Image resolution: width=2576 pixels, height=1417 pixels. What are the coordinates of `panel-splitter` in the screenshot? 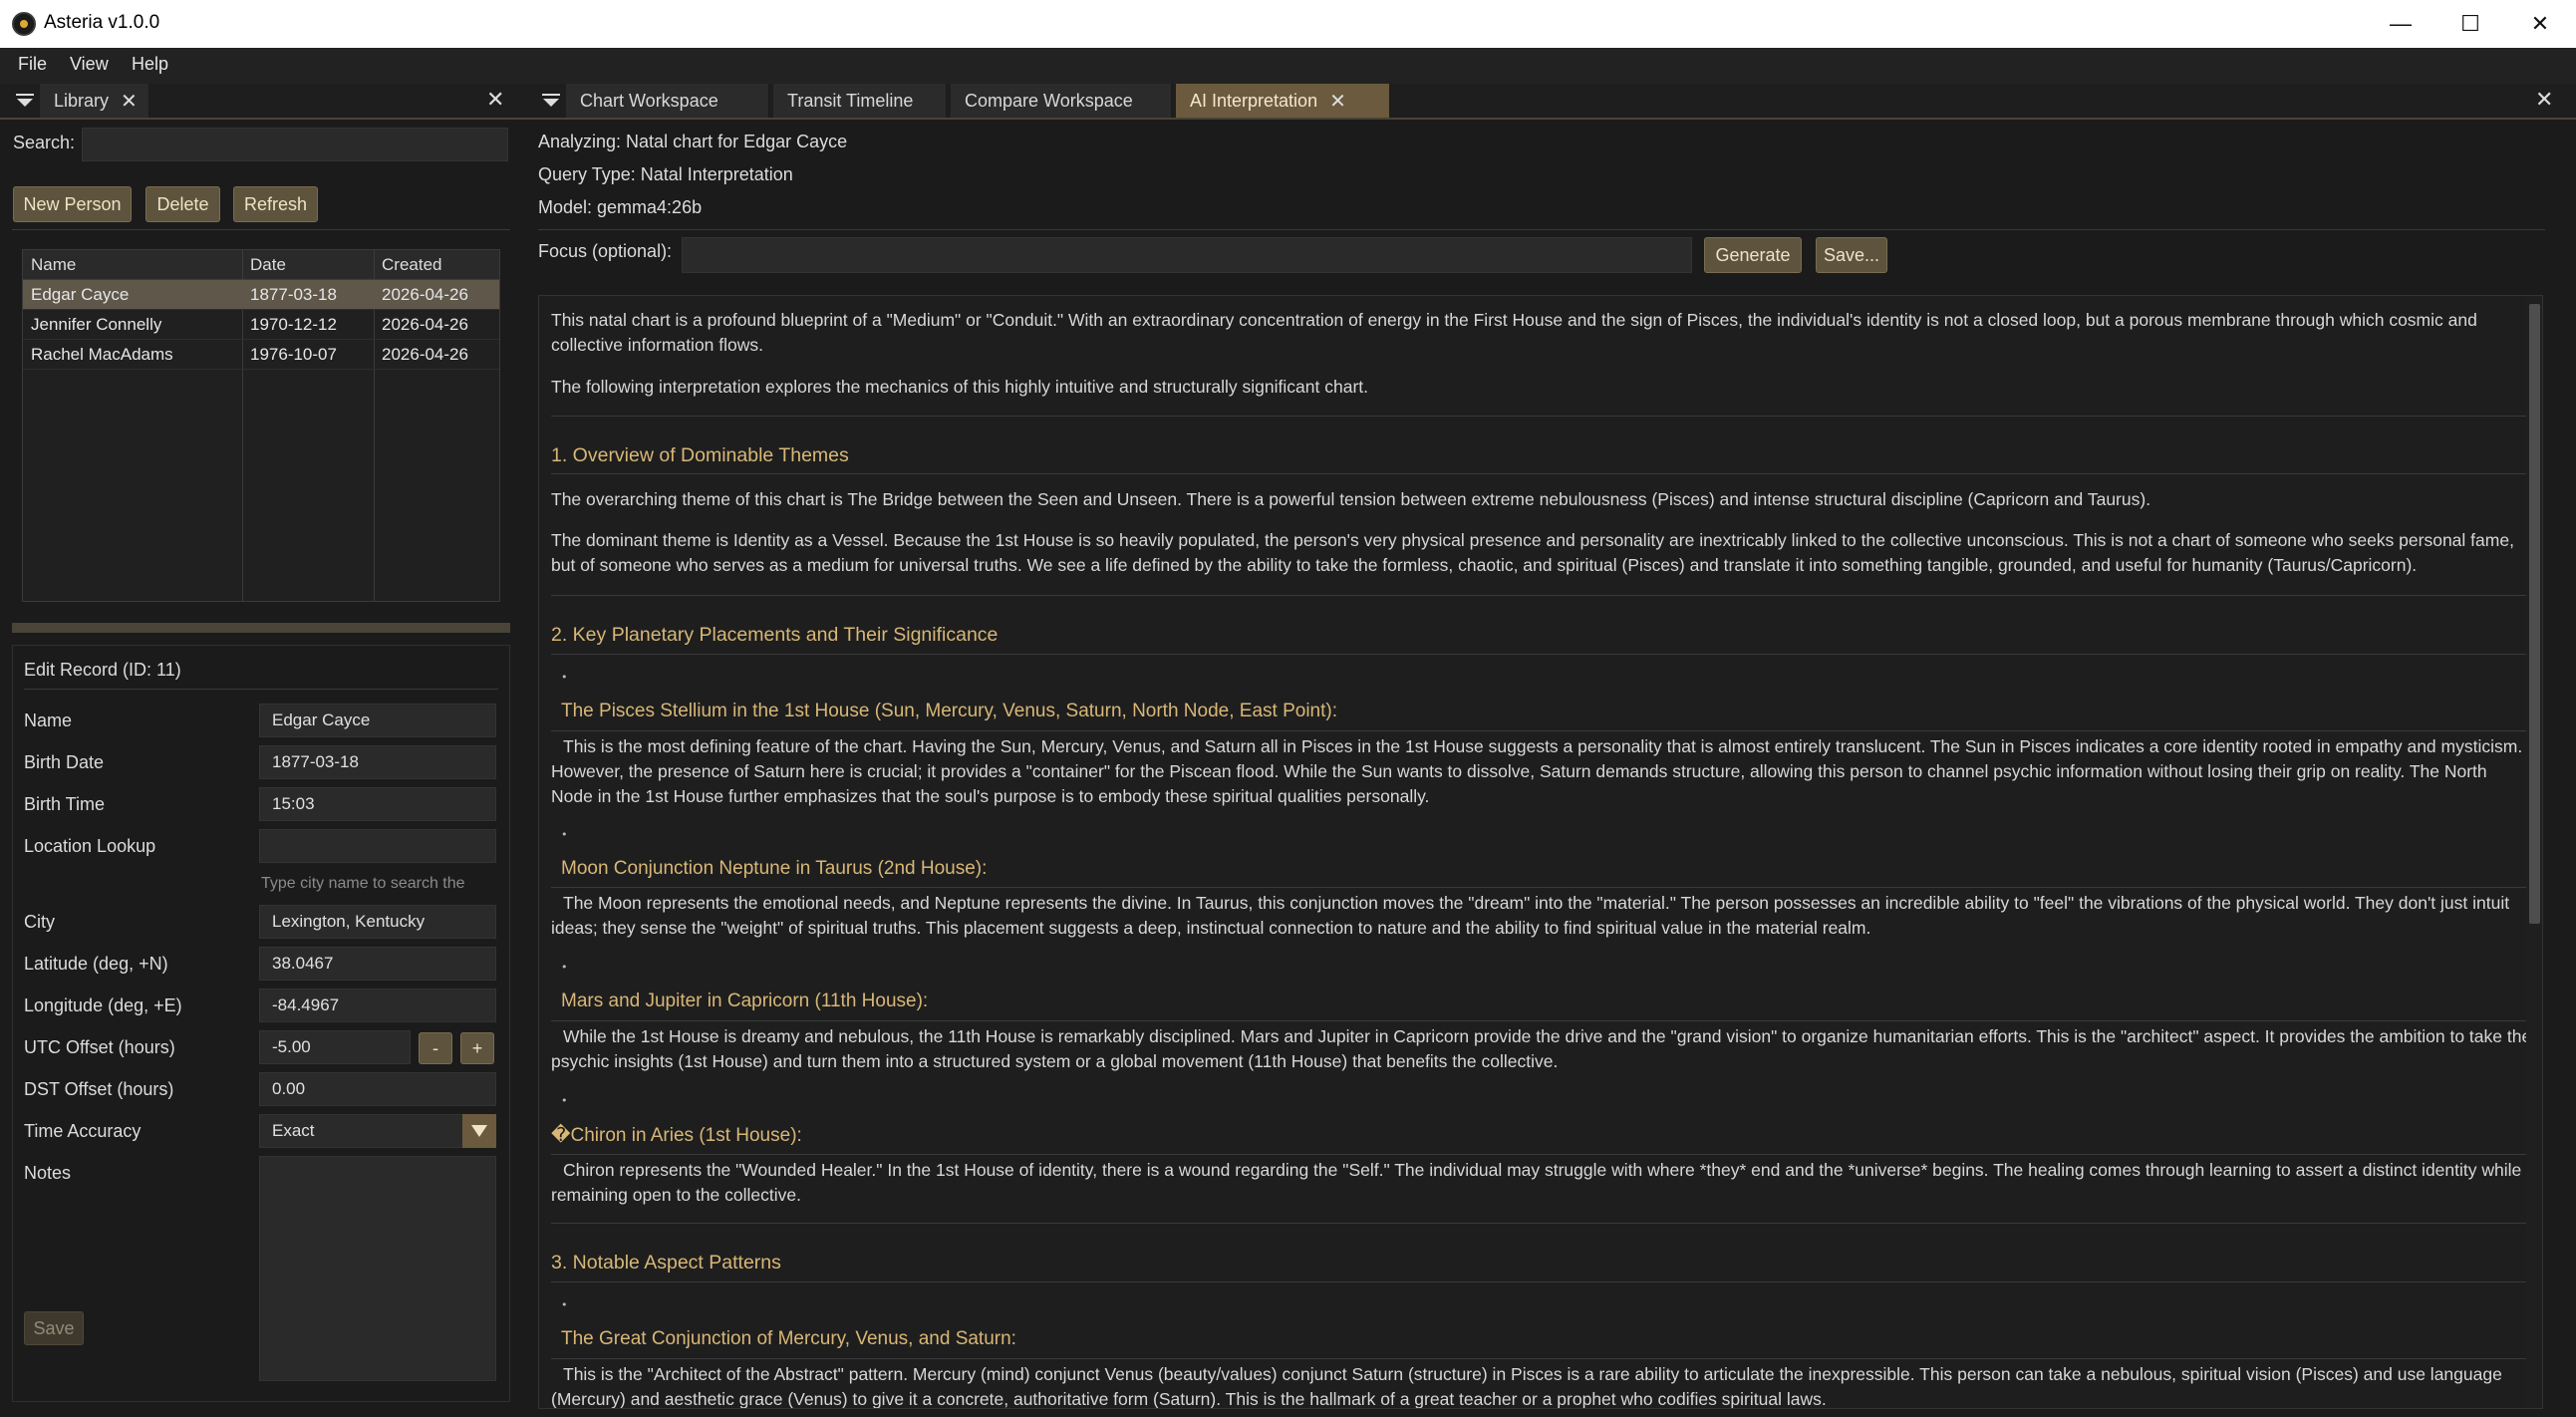 It's located at (261, 628).